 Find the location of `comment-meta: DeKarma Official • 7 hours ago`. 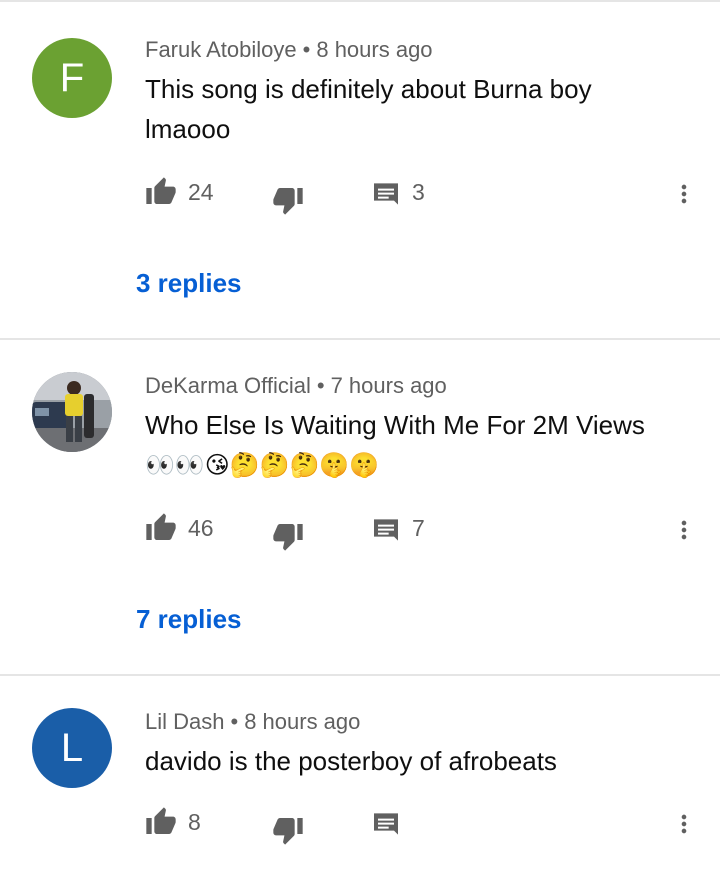

comment-meta: DeKarma Official • 7 hours ago is located at coordinates (296, 386).